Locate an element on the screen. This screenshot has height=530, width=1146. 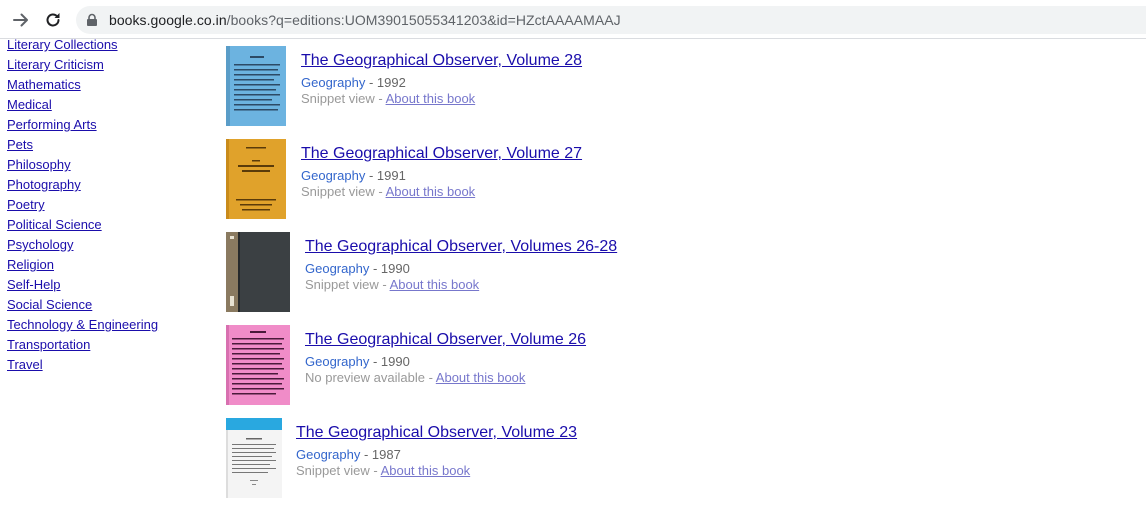
book-meta: Geography - 1991 is located at coordinates (441, 176).